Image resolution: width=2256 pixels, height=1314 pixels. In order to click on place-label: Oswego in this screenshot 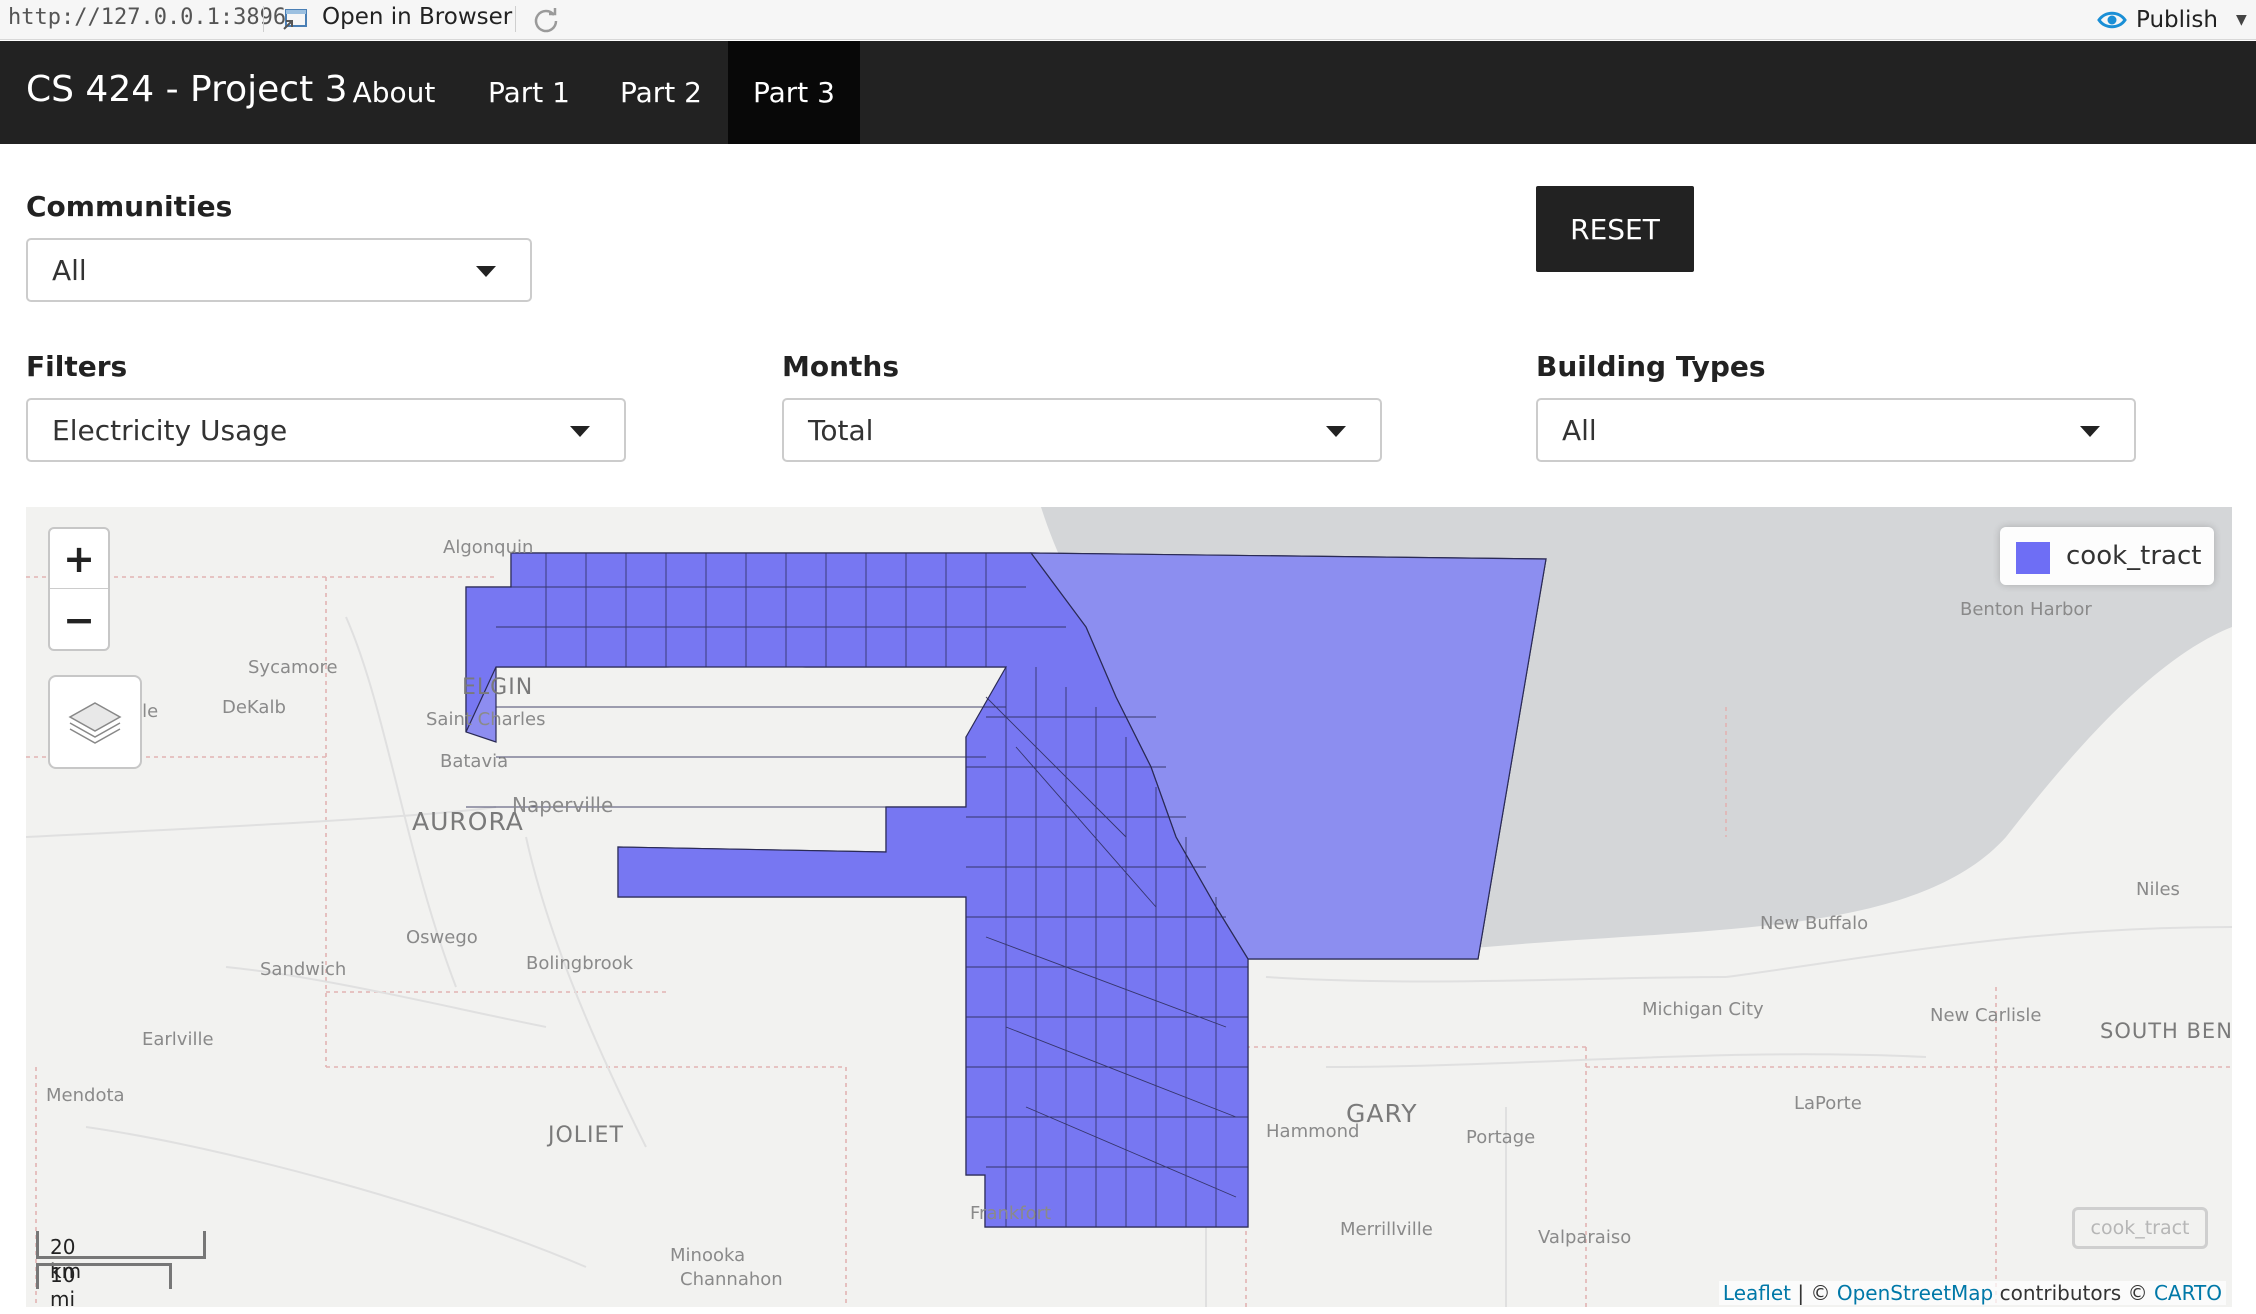, I will do `click(442, 937)`.